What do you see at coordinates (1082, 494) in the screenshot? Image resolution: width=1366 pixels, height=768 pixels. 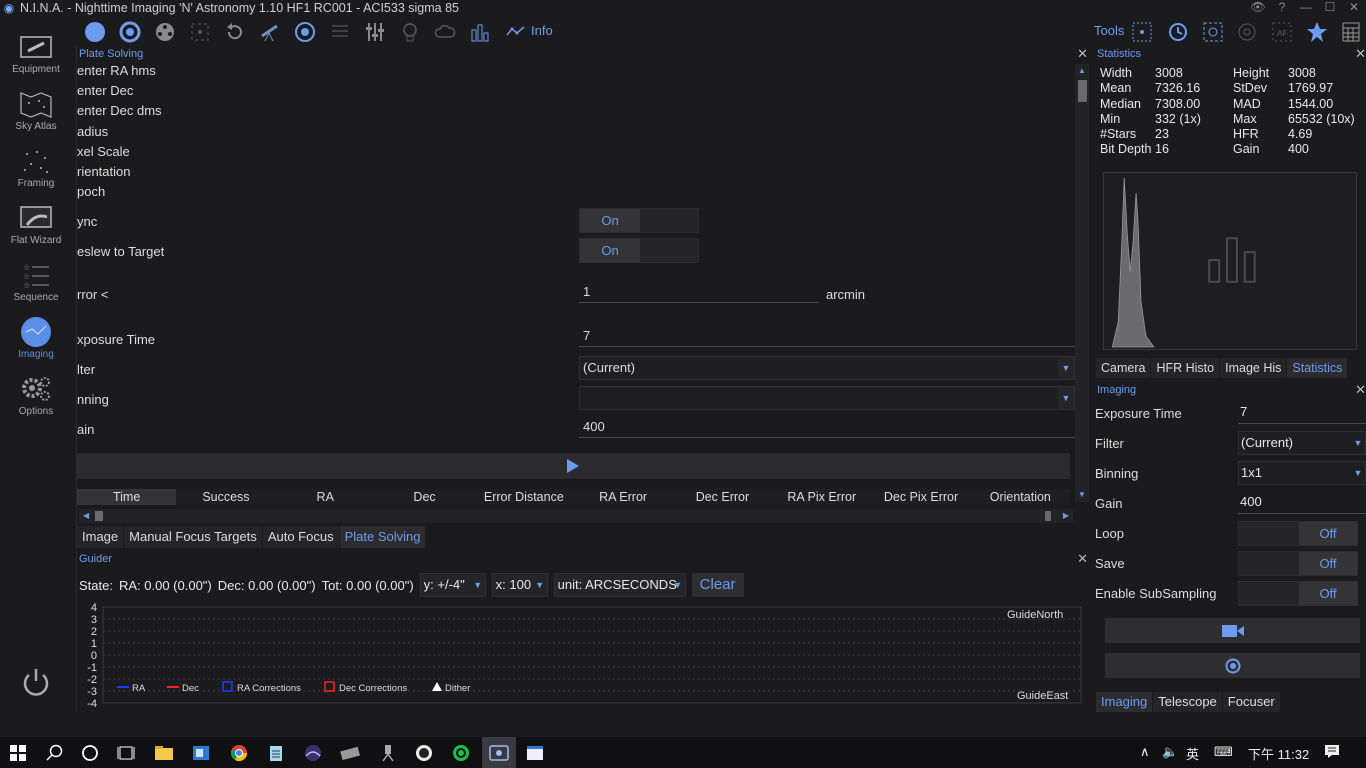 I see `scroll-down-icon: ▼` at bounding box center [1082, 494].